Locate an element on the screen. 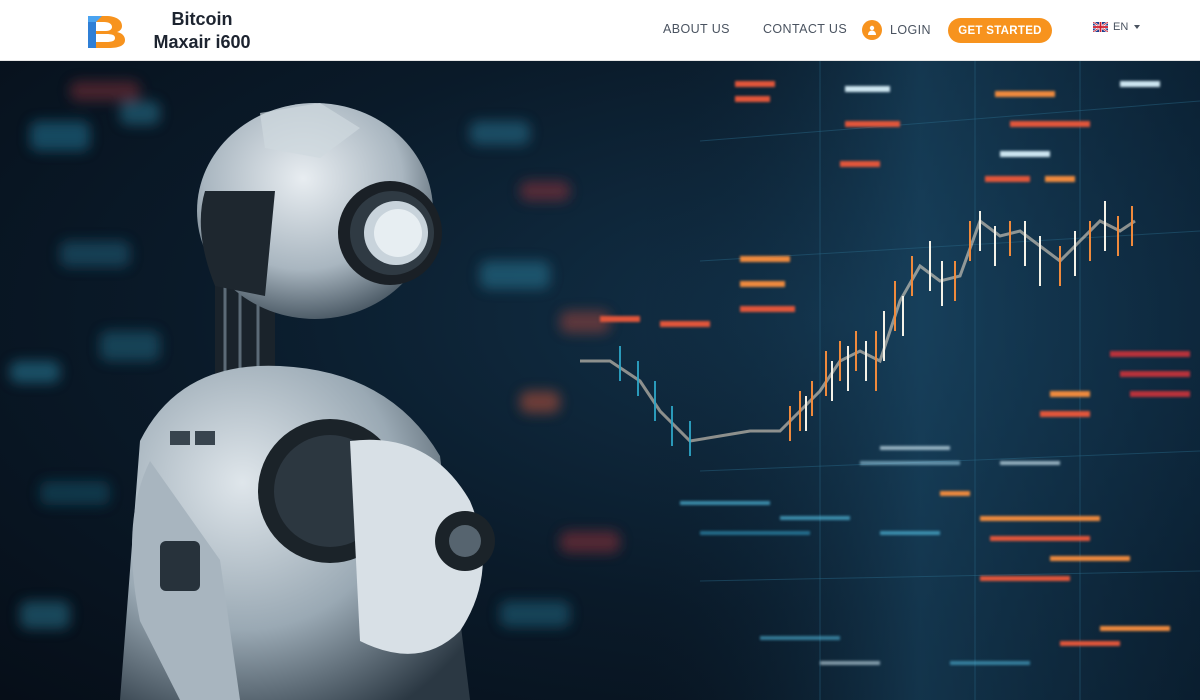  language-selector: EN is located at coordinates (1117, 27).